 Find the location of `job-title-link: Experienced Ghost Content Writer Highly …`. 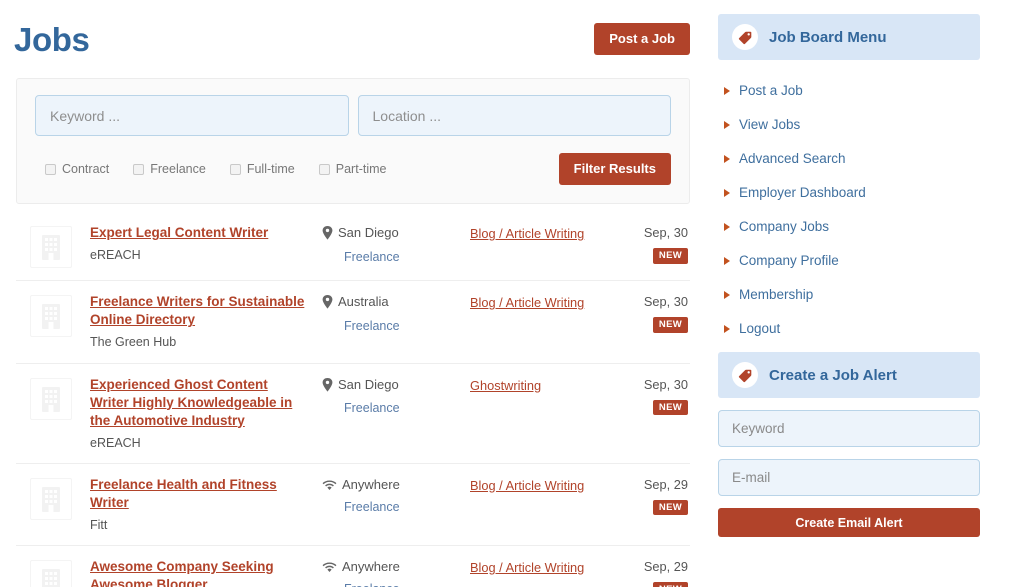

job-title-link: Experienced Ghost Content Writer Highly … is located at coordinates (191, 402).